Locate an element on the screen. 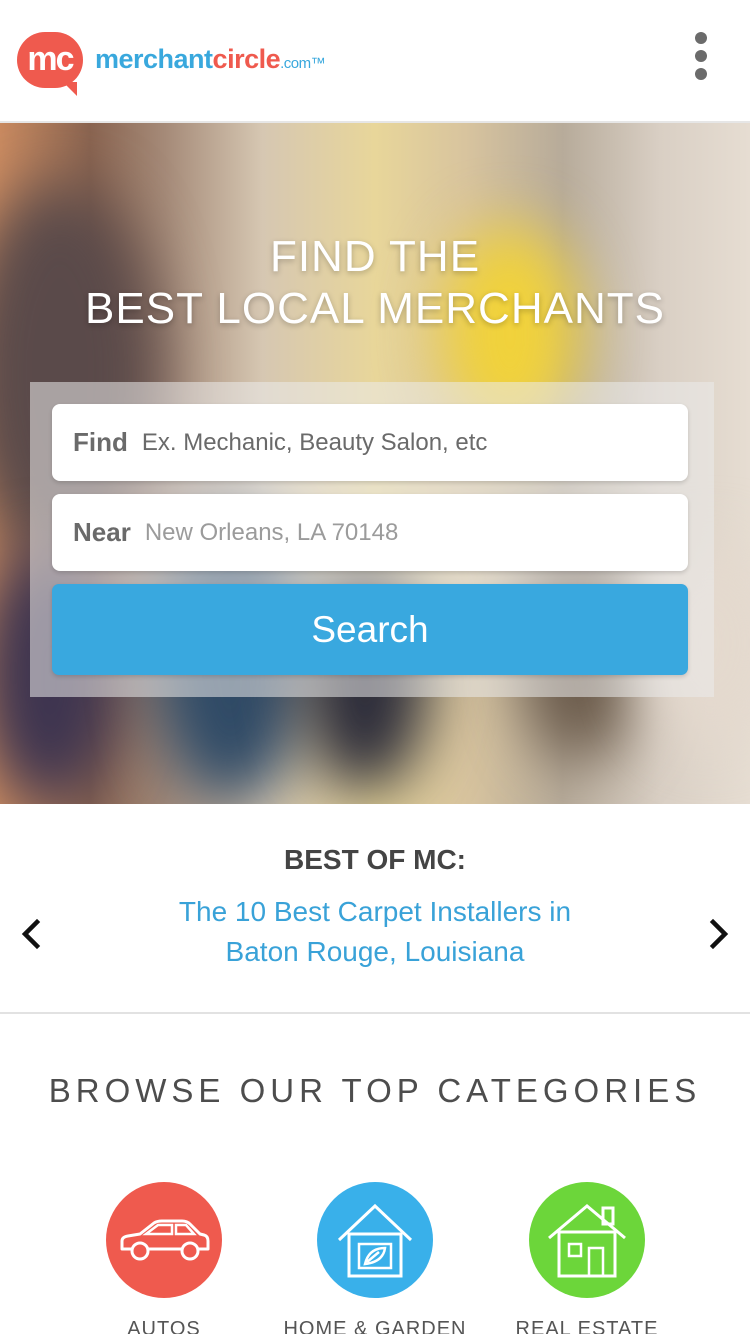 The width and height of the screenshot is (750, 1334). near-field: Near is located at coordinates (370, 532).